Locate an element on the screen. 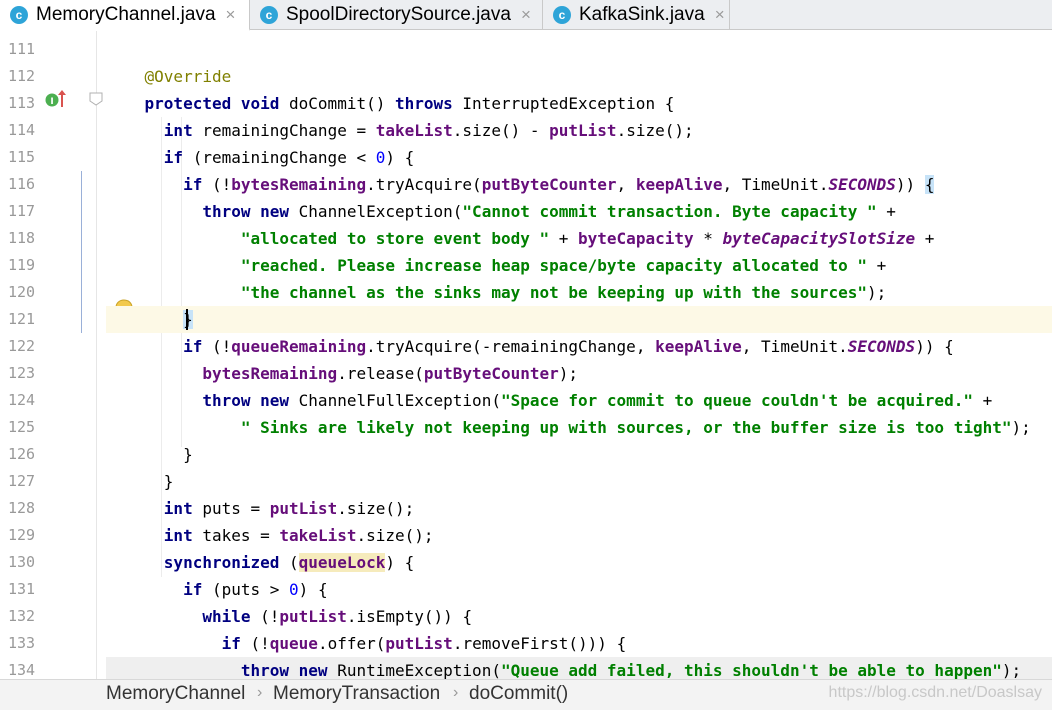 This screenshot has height=710, width=1052. line-number: 128 is located at coordinates (28, 508).